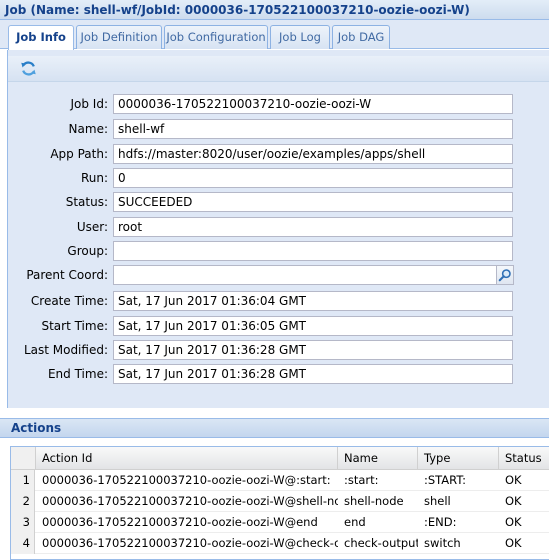  I want to click on action-name-cell: end, so click(355, 522).